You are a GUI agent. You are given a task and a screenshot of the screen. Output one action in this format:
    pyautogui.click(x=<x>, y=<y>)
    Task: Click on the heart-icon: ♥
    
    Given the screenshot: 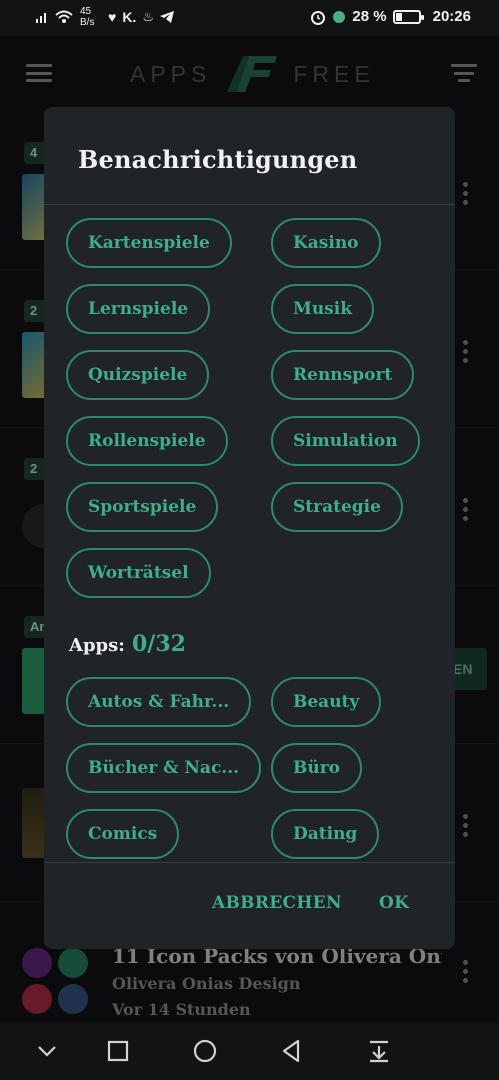 What is the action you would take?
    pyautogui.click(x=112, y=17)
    